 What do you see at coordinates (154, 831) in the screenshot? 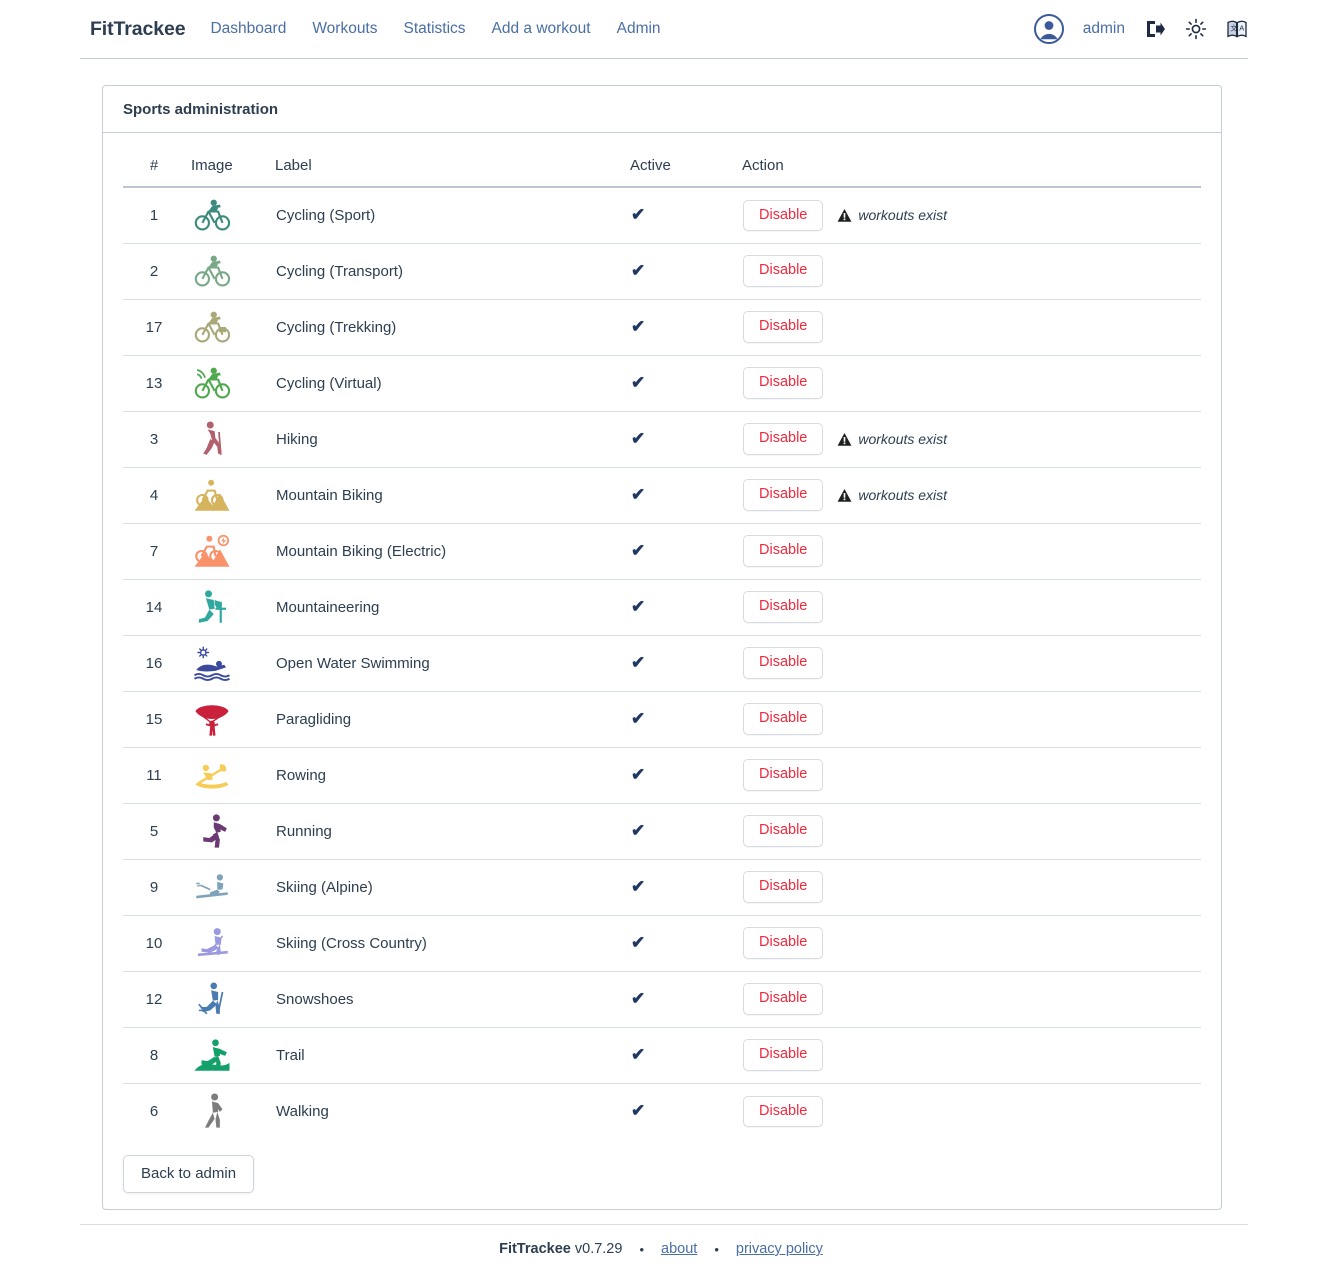
I see `sport-id: 5` at bounding box center [154, 831].